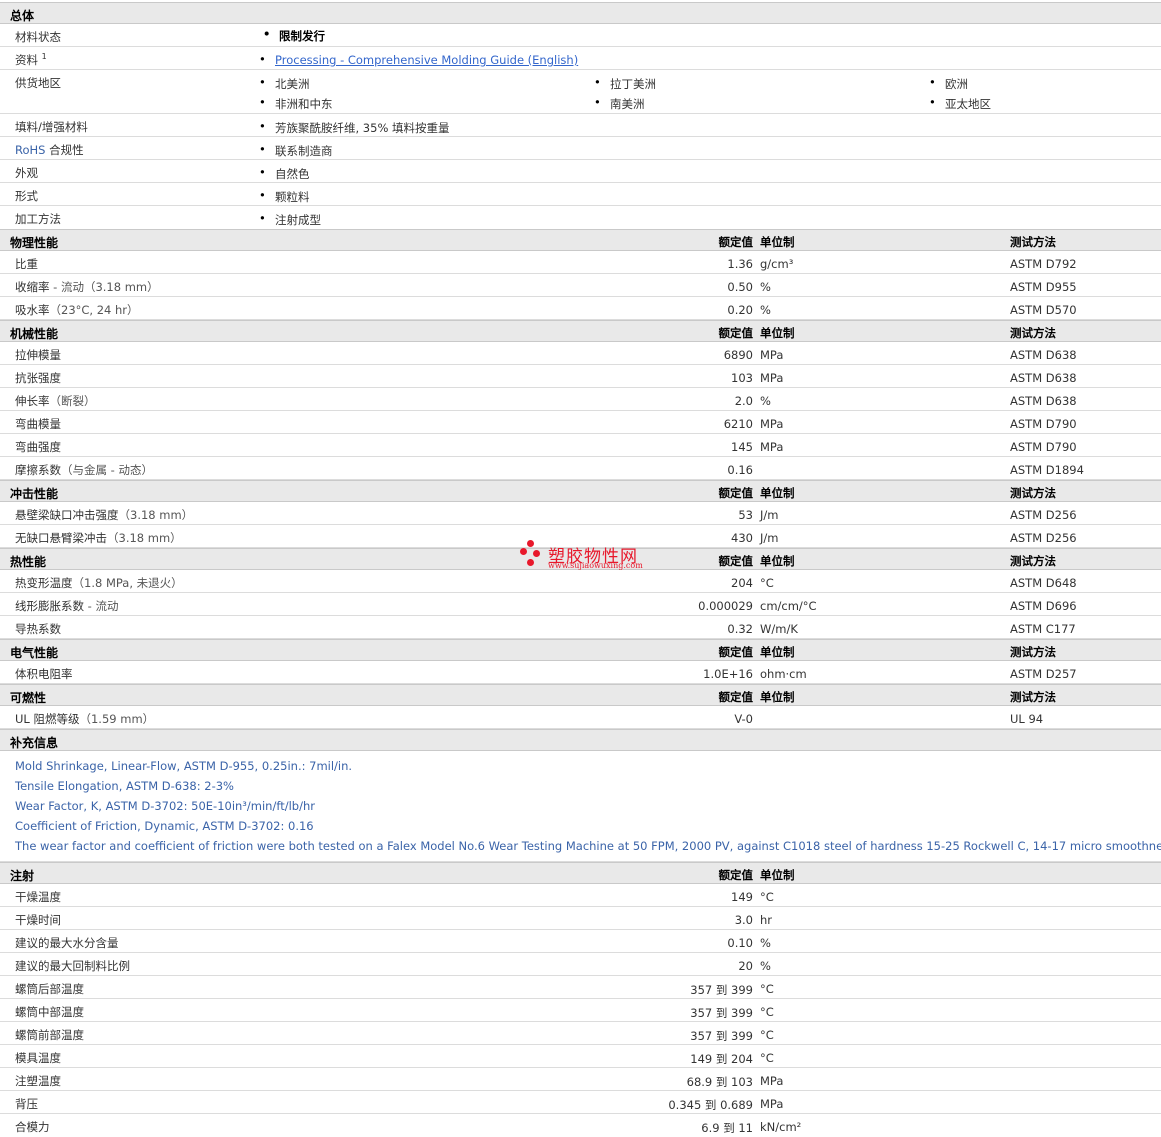  What do you see at coordinates (743, 719) in the screenshot?
I see `property-value: V-0` at bounding box center [743, 719].